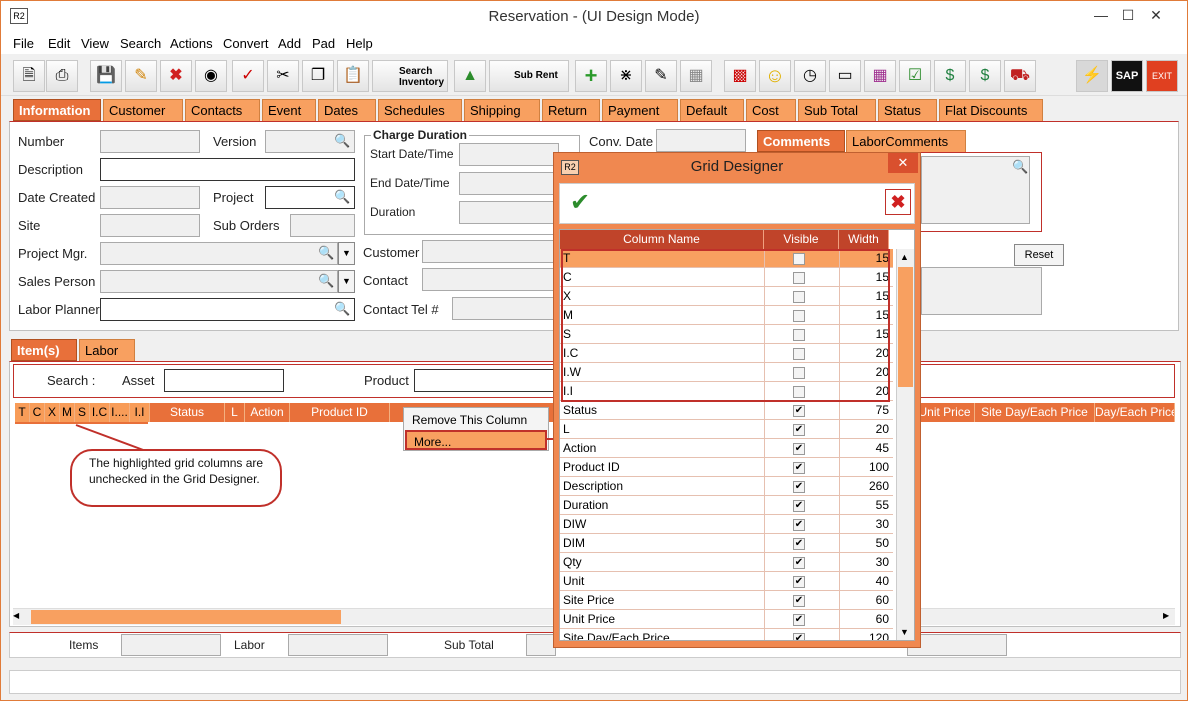  Describe the element at coordinates (879, 467) in the screenshot. I see `width-cell: 100` at that location.